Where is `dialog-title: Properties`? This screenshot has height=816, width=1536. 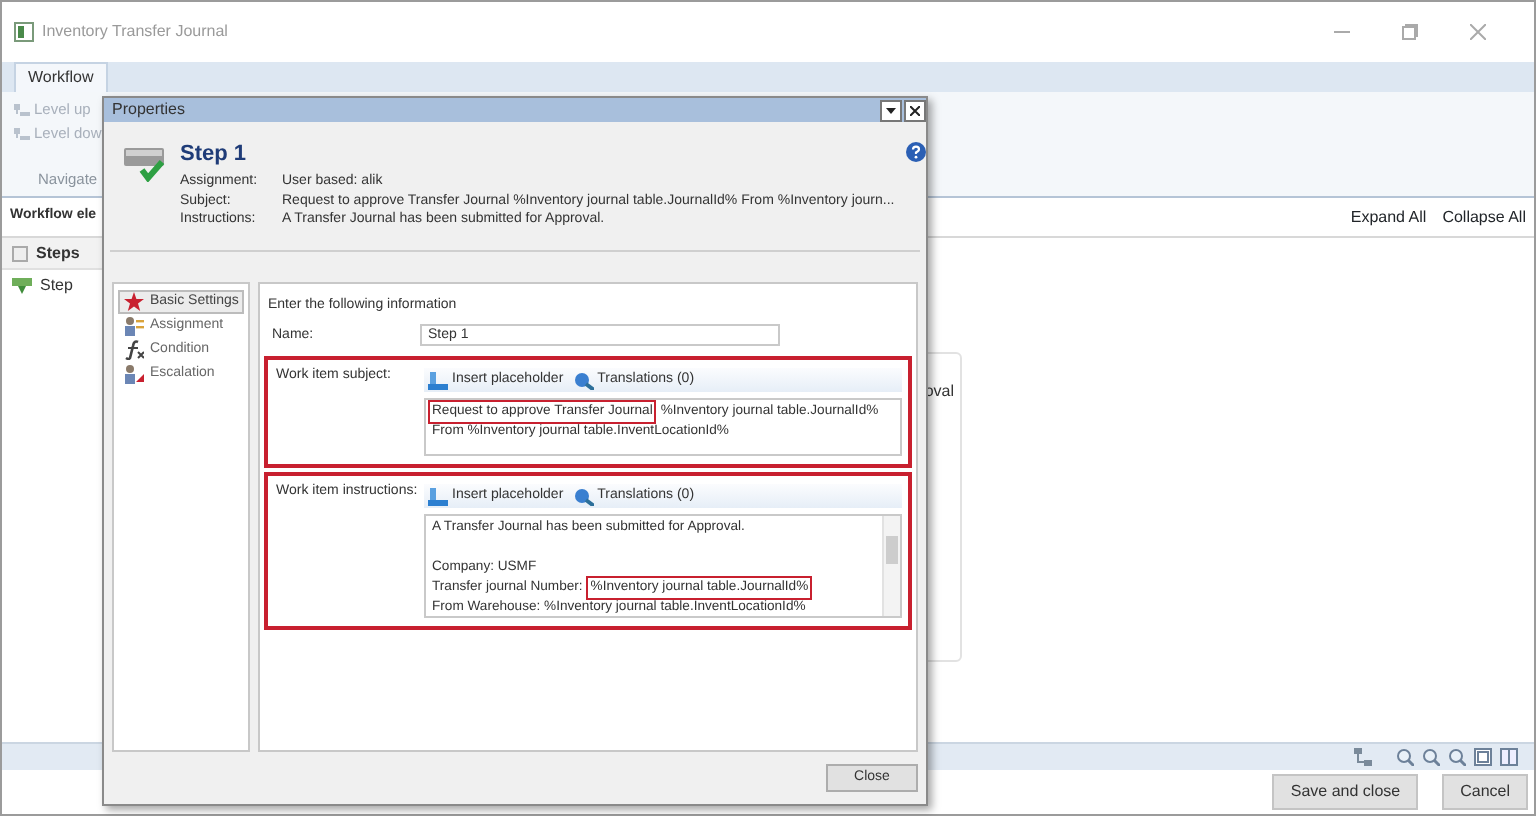
dialog-title: Properties is located at coordinates (148, 110).